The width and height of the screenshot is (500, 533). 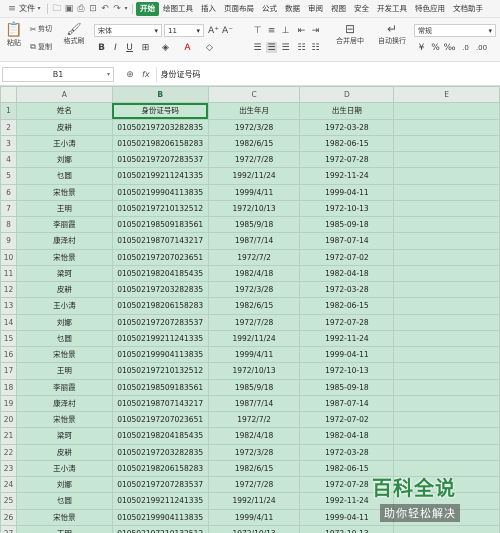 I want to click on thousands-icon: ‰, so click(x=449, y=47).